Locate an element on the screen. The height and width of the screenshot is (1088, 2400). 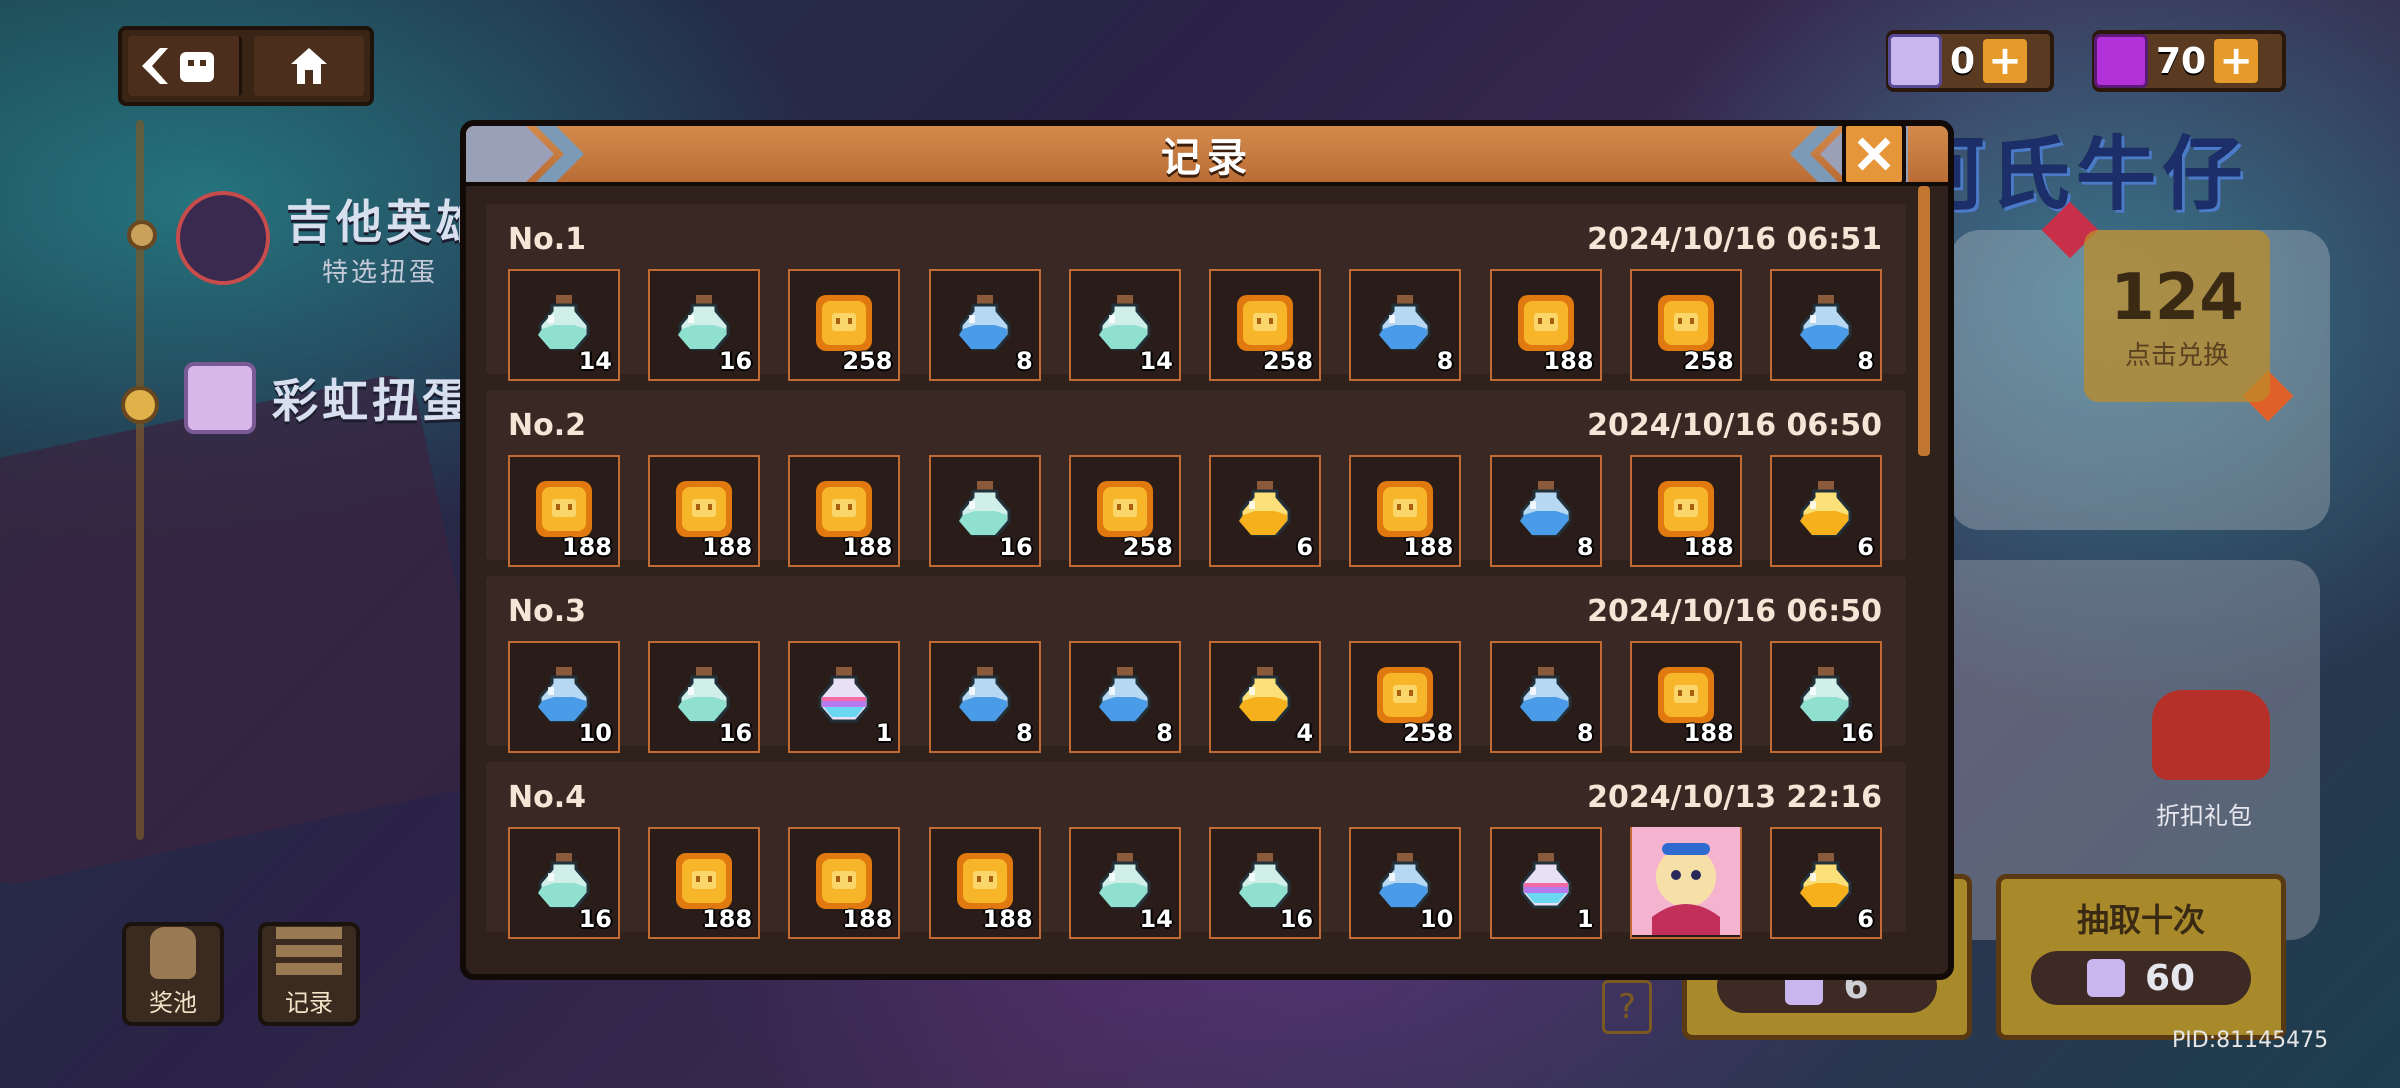
help-button: ? is located at coordinates (1627, 1007).